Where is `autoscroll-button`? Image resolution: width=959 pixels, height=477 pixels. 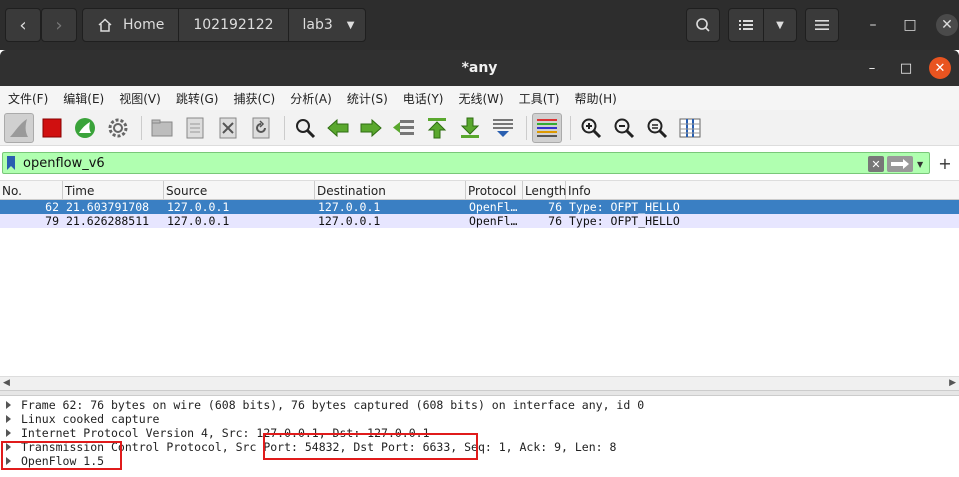 autoscroll-button is located at coordinates (503, 128).